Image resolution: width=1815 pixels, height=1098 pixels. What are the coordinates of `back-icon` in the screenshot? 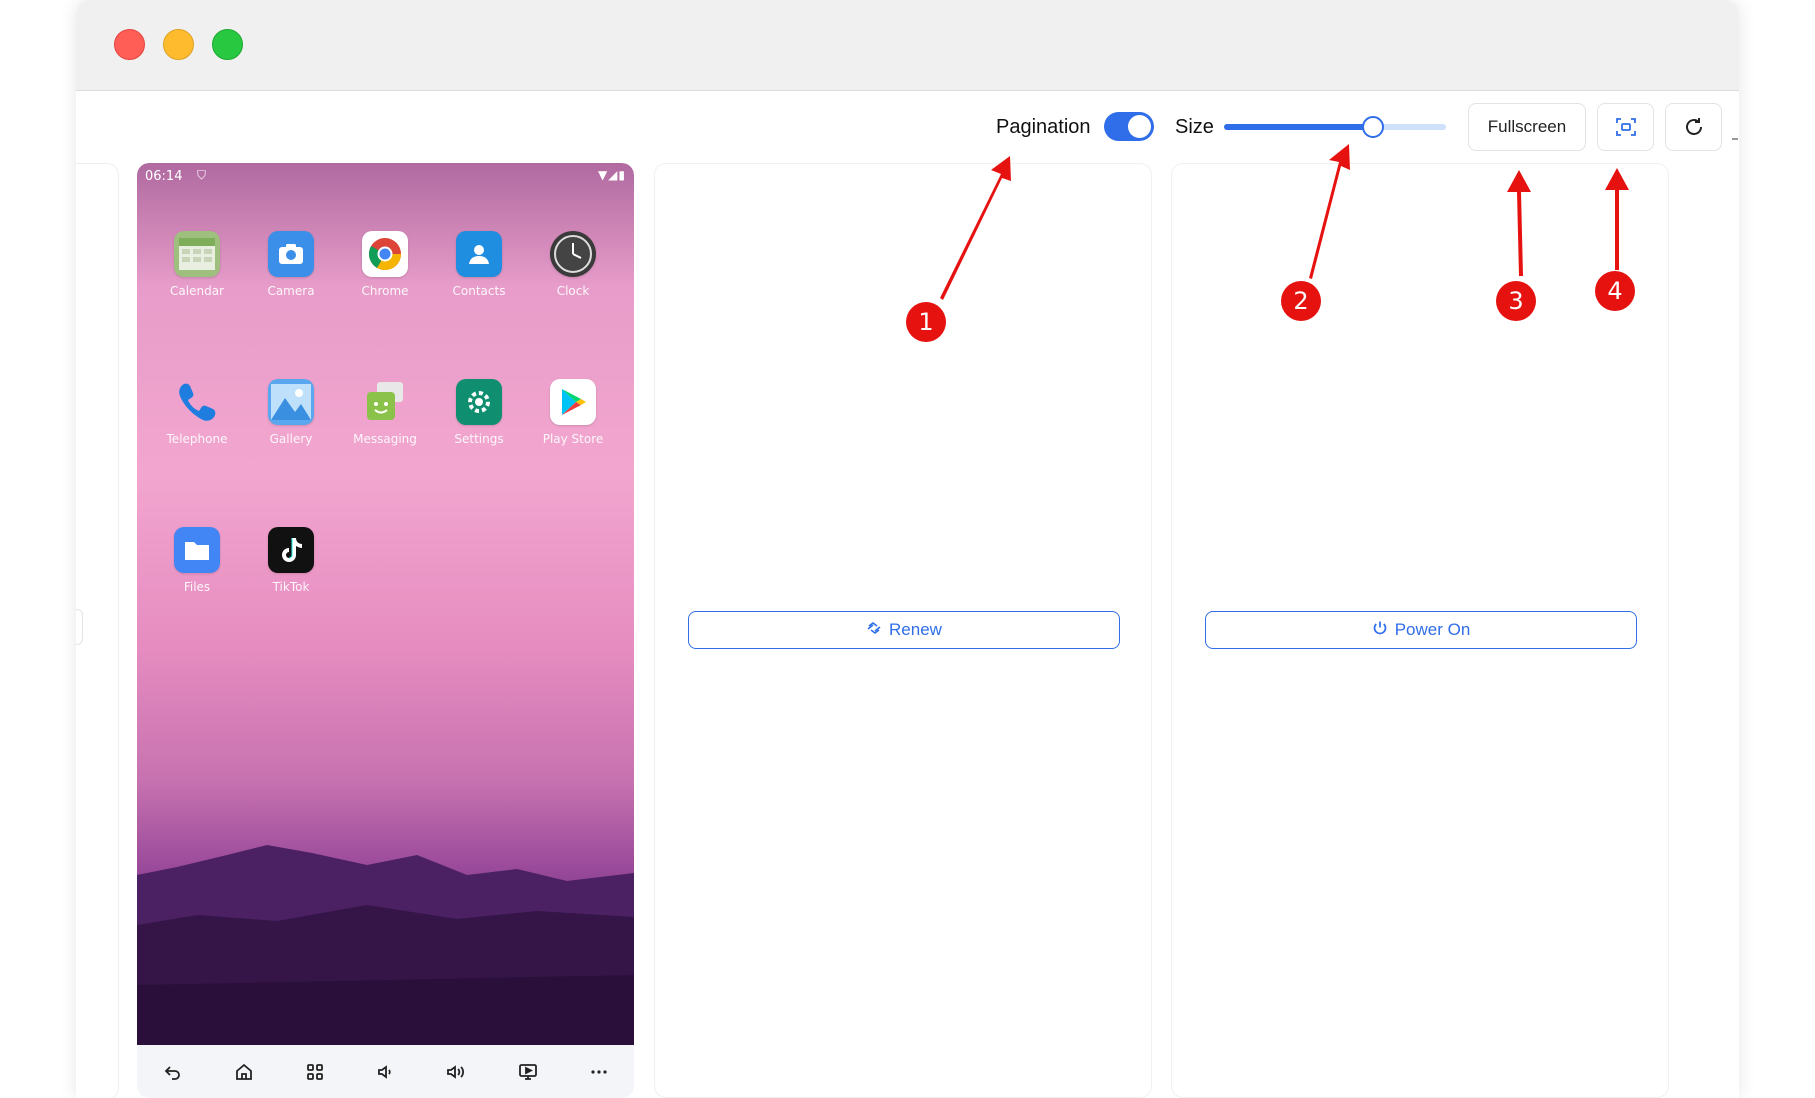 It's located at (173, 1072).